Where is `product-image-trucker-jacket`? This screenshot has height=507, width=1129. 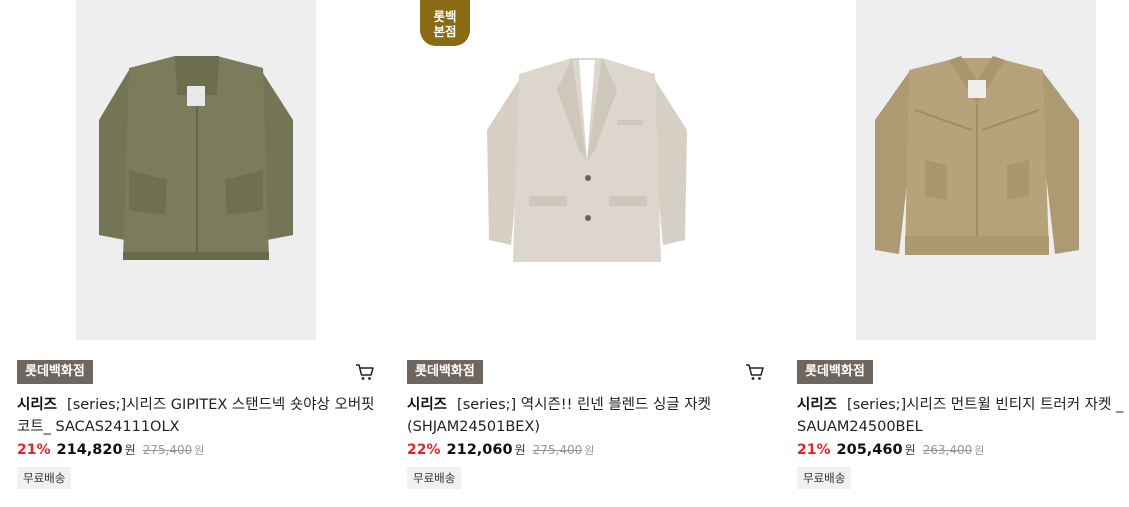
product-image-trucker-jacket is located at coordinates (977, 155).